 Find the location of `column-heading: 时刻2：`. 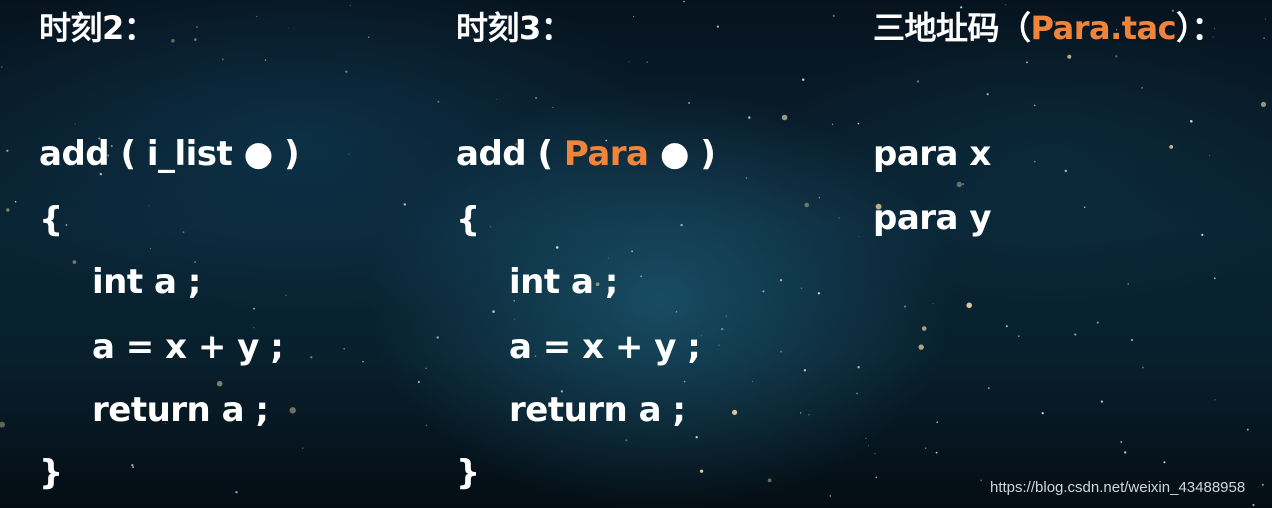

column-heading: 时刻2： is located at coordinates (97, 28).